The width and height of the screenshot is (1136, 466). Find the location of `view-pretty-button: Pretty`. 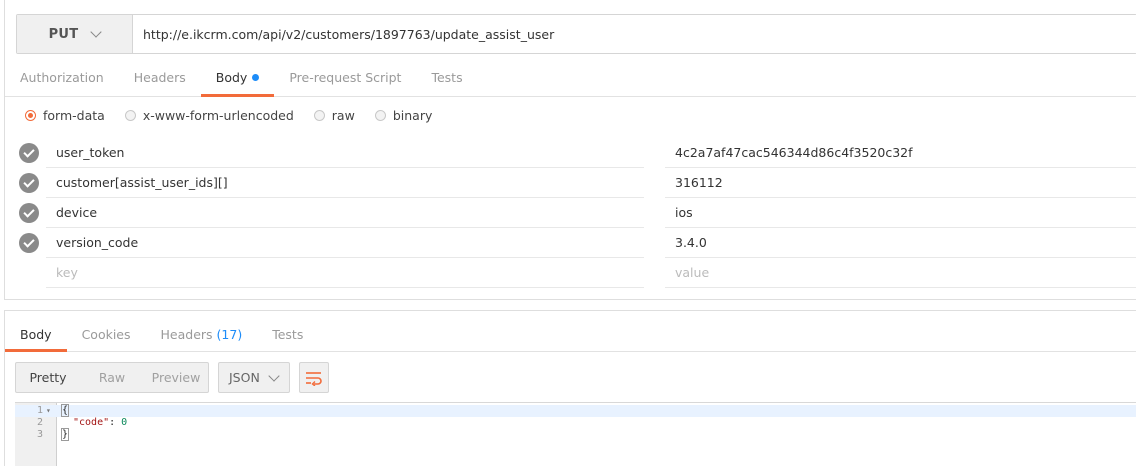

view-pretty-button: Pretty is located at coordinates (48, 377).